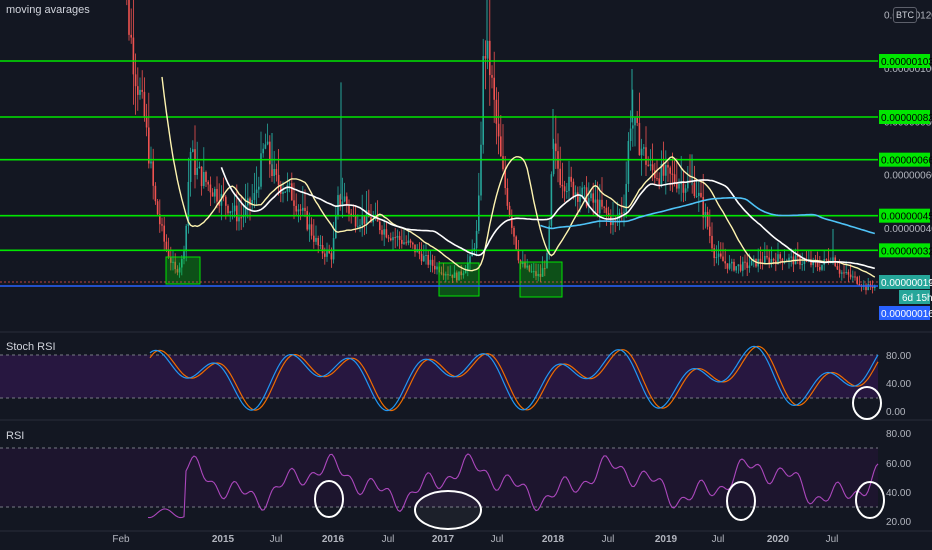 The width and height of the screenshot is (932, 550). Describe the element at coordinates (898, 356) in the screenshot. I see `stoch-tick-label: 80.00` at that location.